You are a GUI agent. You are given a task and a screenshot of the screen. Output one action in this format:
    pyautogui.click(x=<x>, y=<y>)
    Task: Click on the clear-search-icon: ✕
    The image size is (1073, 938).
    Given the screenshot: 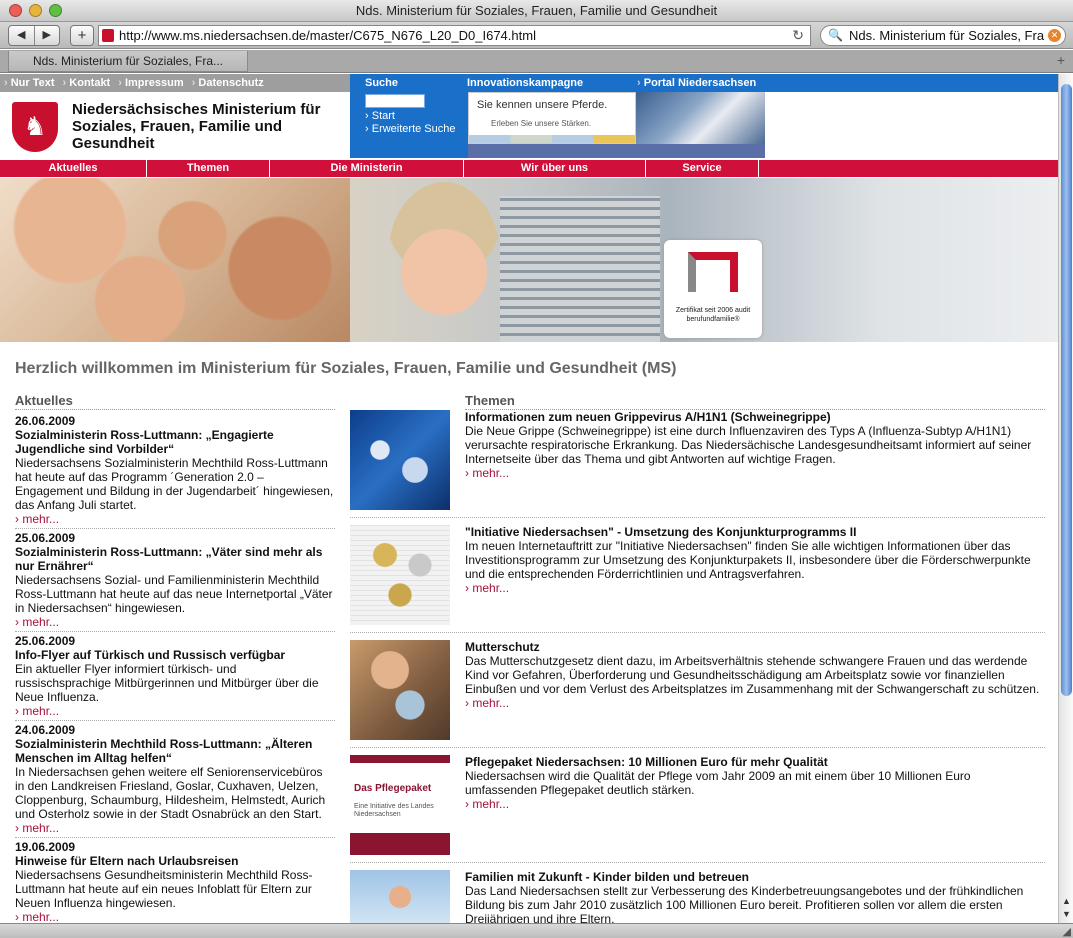 What is the action you would take?
    pyautogui.click(x=1054, y=35)
    